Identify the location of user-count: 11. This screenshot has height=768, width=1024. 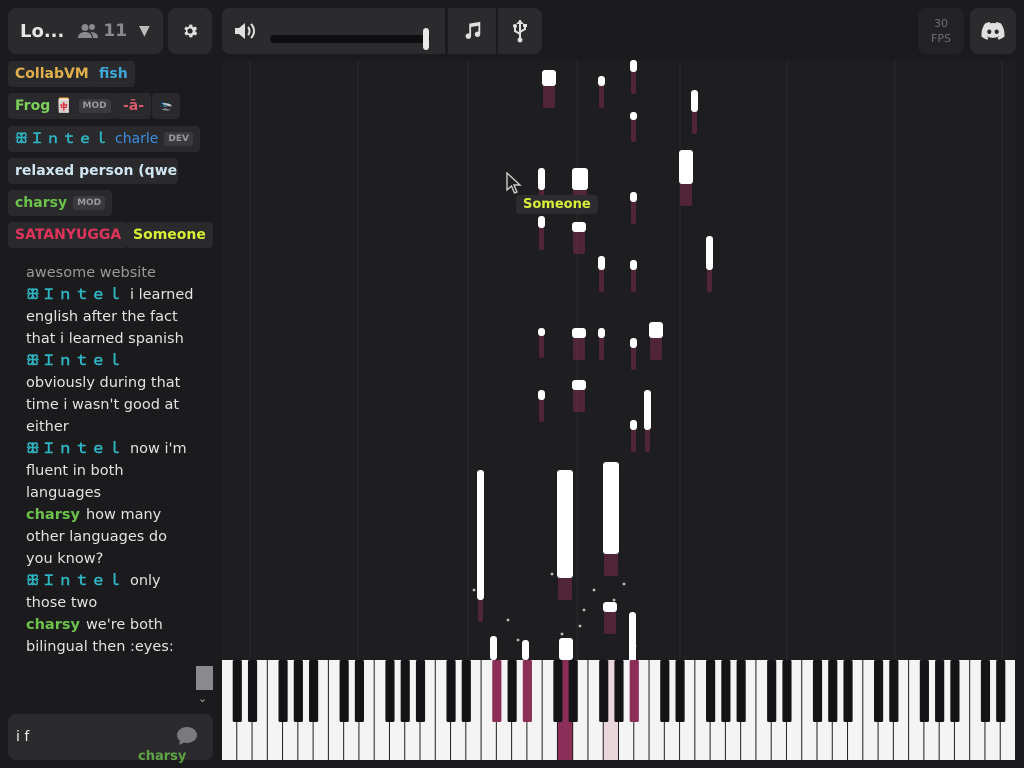
(102, 31).